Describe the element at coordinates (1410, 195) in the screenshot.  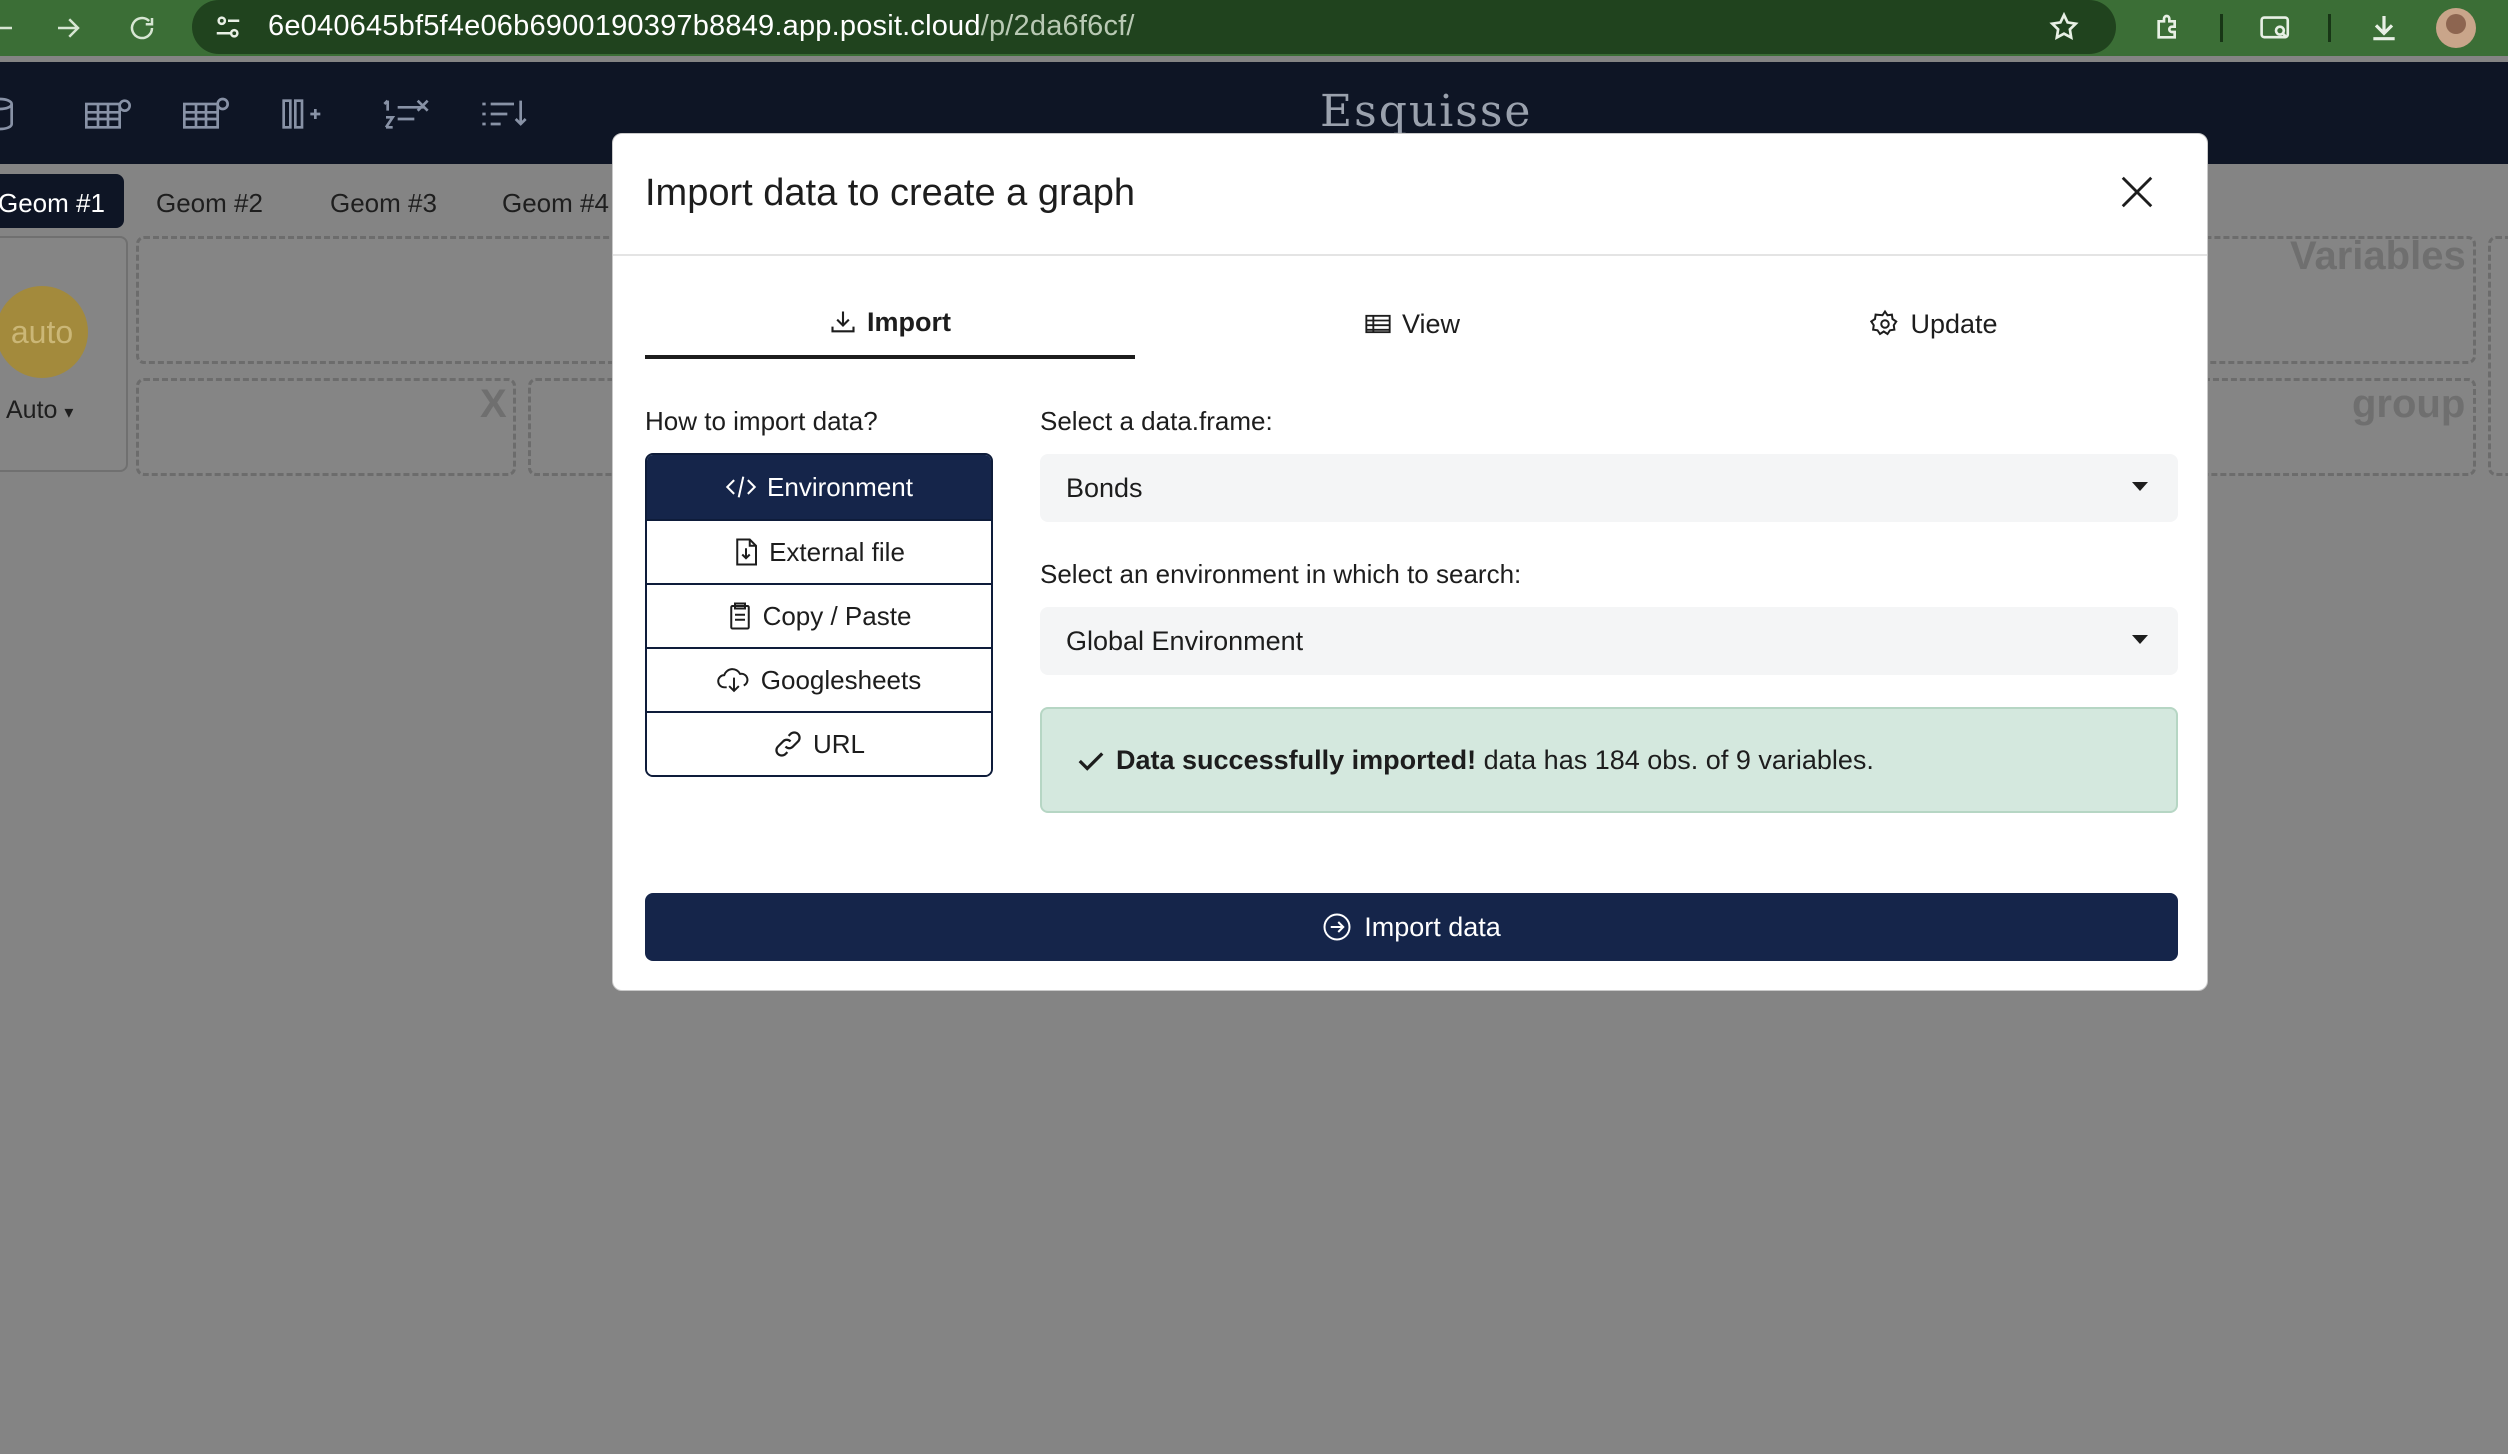
I see `modal-header: Import data to create a graph` at that location.